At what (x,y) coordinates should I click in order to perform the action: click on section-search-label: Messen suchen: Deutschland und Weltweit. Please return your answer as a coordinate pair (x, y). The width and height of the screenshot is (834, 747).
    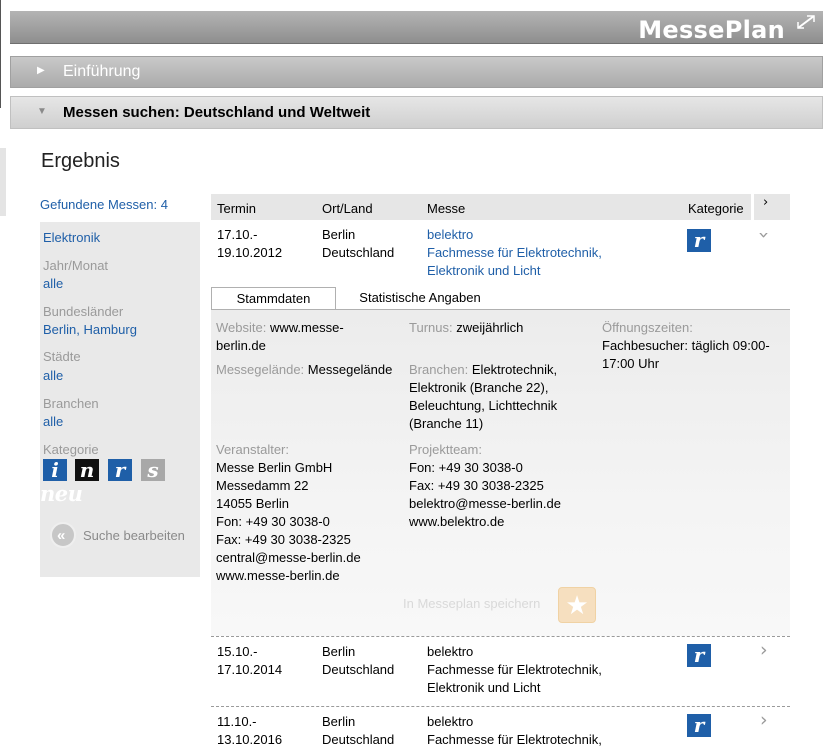
    Looking at the image, I should click on (217, 112).